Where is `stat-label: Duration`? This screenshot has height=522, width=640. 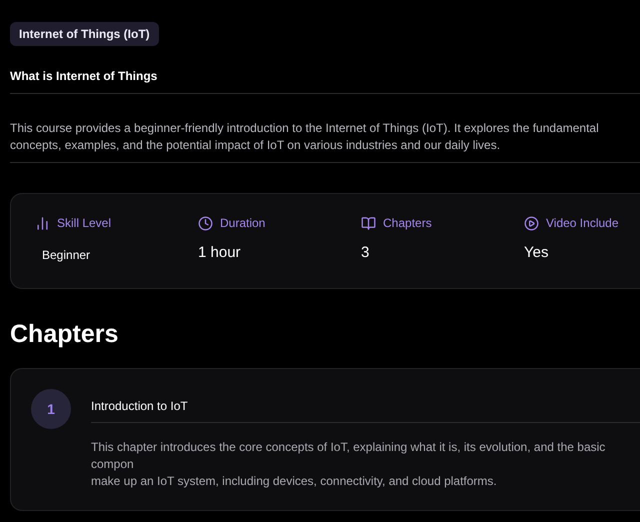 stat-label: Duration is located at coordinates (243, 223).